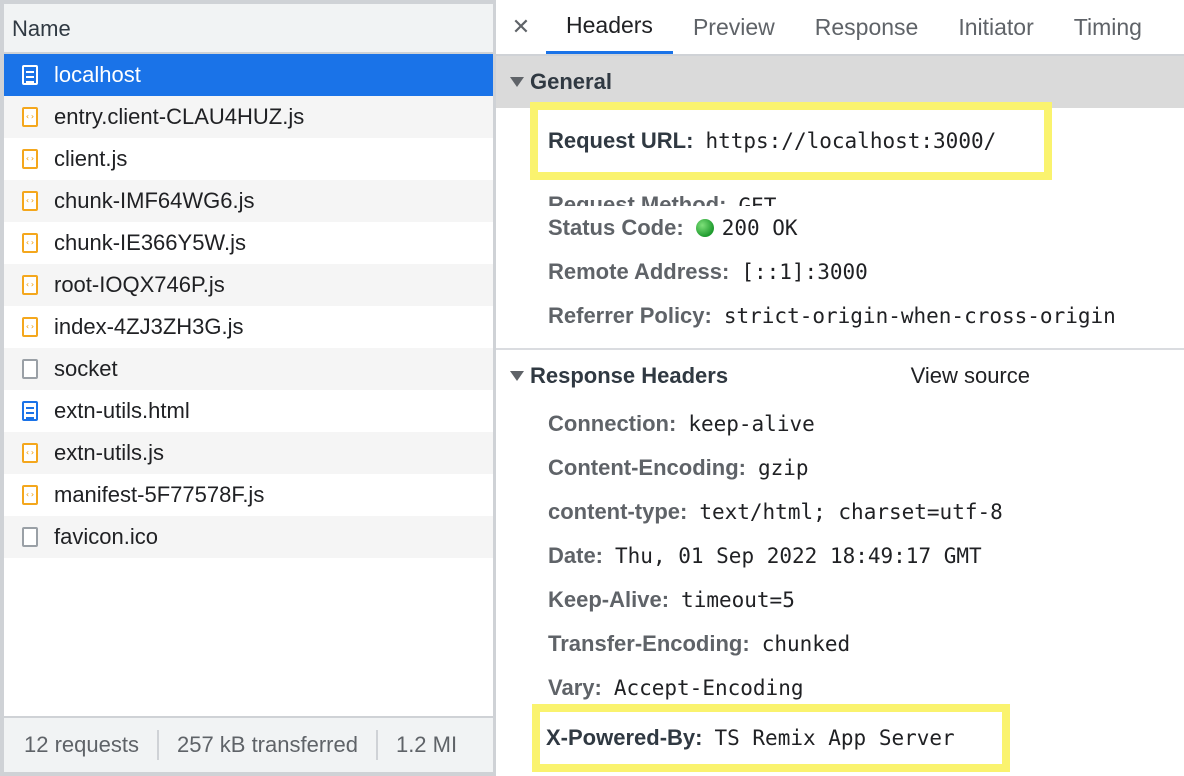 The height and width of the screenshot is (776, 1184). What do you see at coordinates (806, 644) in the screenshot?
I see `transfer-encoding-value: chunked` at bounding box center [806, 644].